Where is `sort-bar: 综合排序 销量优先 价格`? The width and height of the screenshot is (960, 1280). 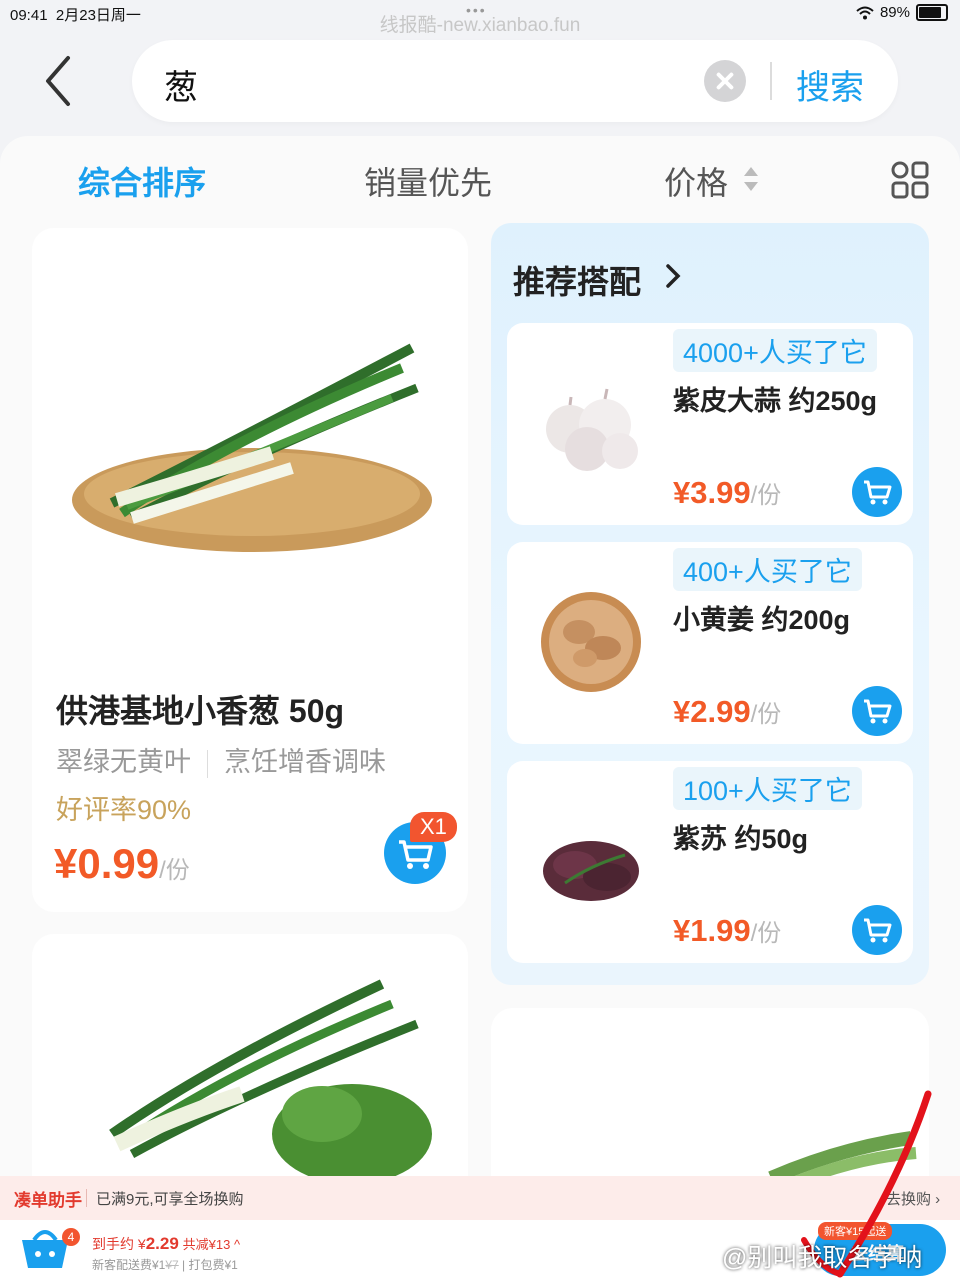
sort-bar: 综合排序 销量优先 价格 is located at coordinates (480, 185).